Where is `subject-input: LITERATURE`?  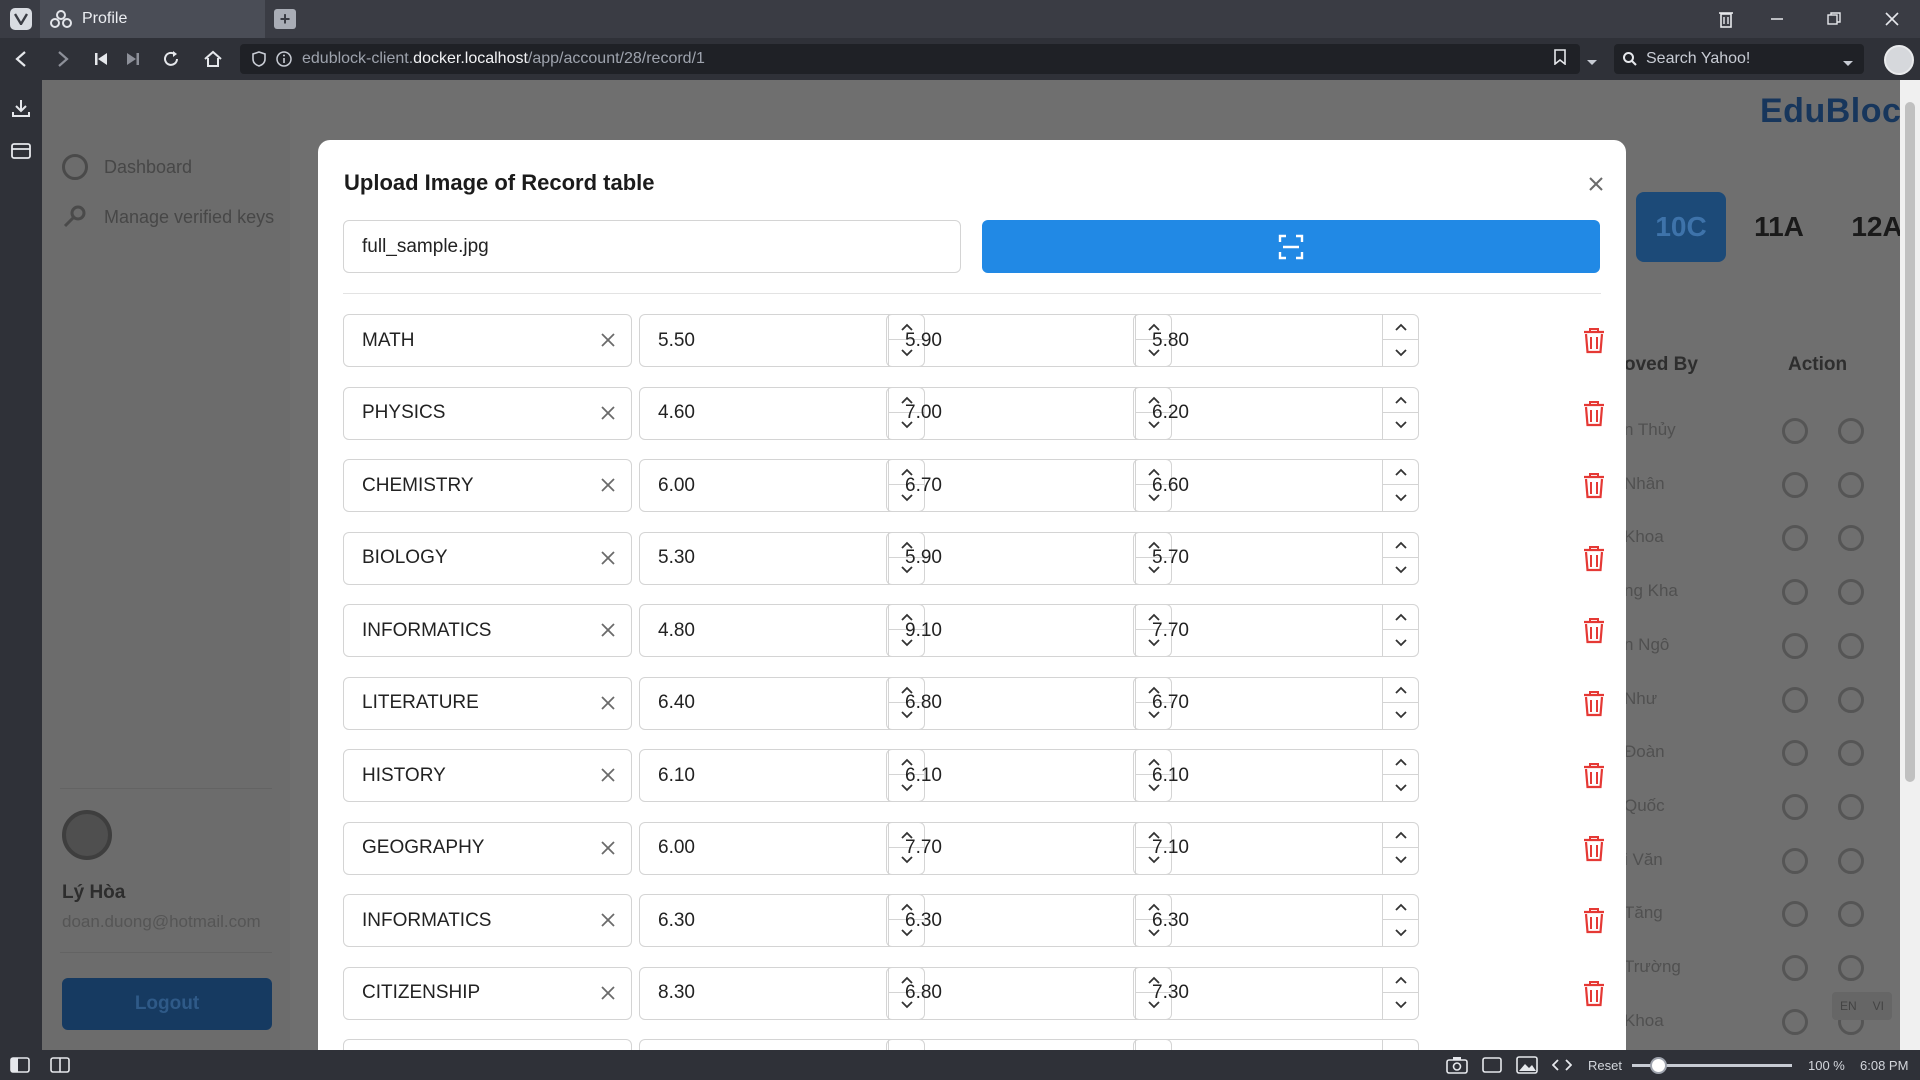
subject-input: LITERATURE is located at coordinates (487, 703).